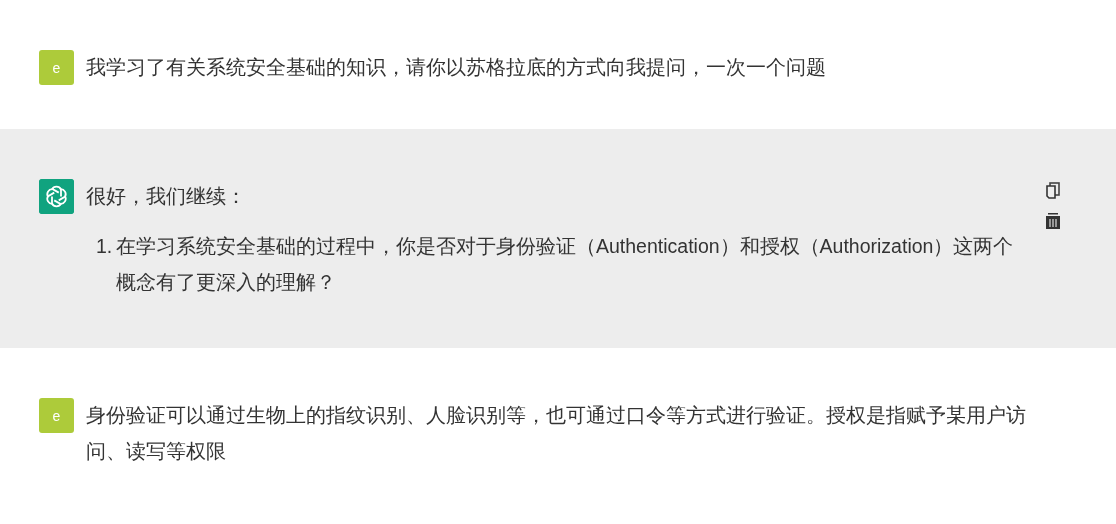 This screenshot has width=1116, height=524. Describe the element at coordinates (1053, 191) in the screenshot. I see `copy-icon` at that location.